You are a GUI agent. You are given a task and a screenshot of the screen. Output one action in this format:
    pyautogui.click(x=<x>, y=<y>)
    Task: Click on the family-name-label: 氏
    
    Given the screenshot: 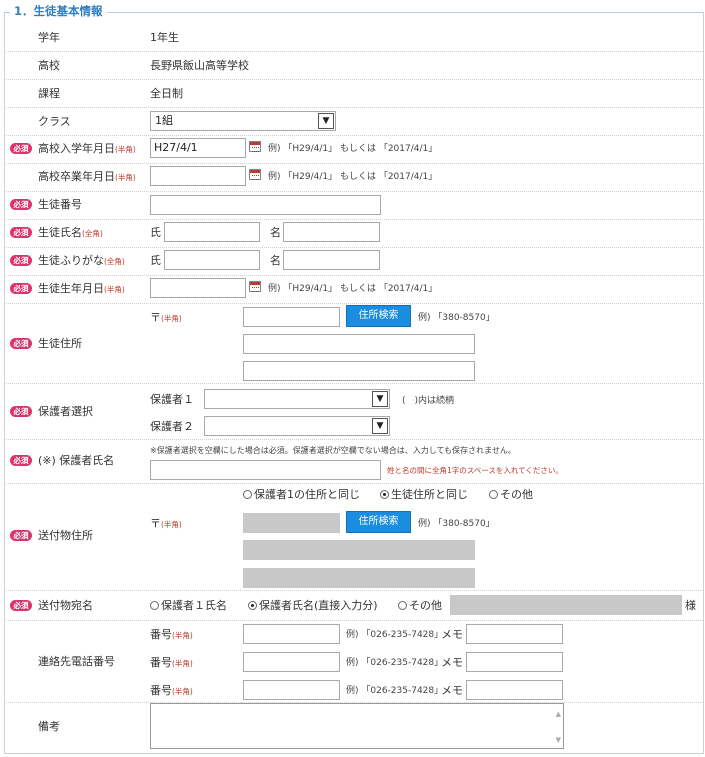 What is the action you would take?
    pyautogui.click(x=155, y=232)
    